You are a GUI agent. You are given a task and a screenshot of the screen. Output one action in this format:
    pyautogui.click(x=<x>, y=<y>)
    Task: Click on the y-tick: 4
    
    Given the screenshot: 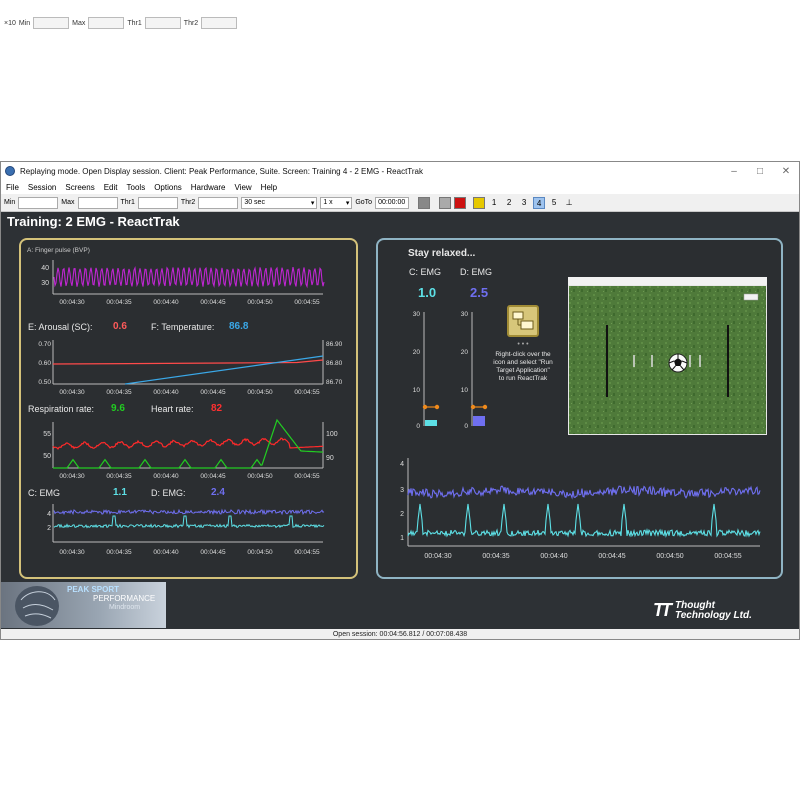 What is the action you would take?
    pyautogui.click(x=402, y=464)
    